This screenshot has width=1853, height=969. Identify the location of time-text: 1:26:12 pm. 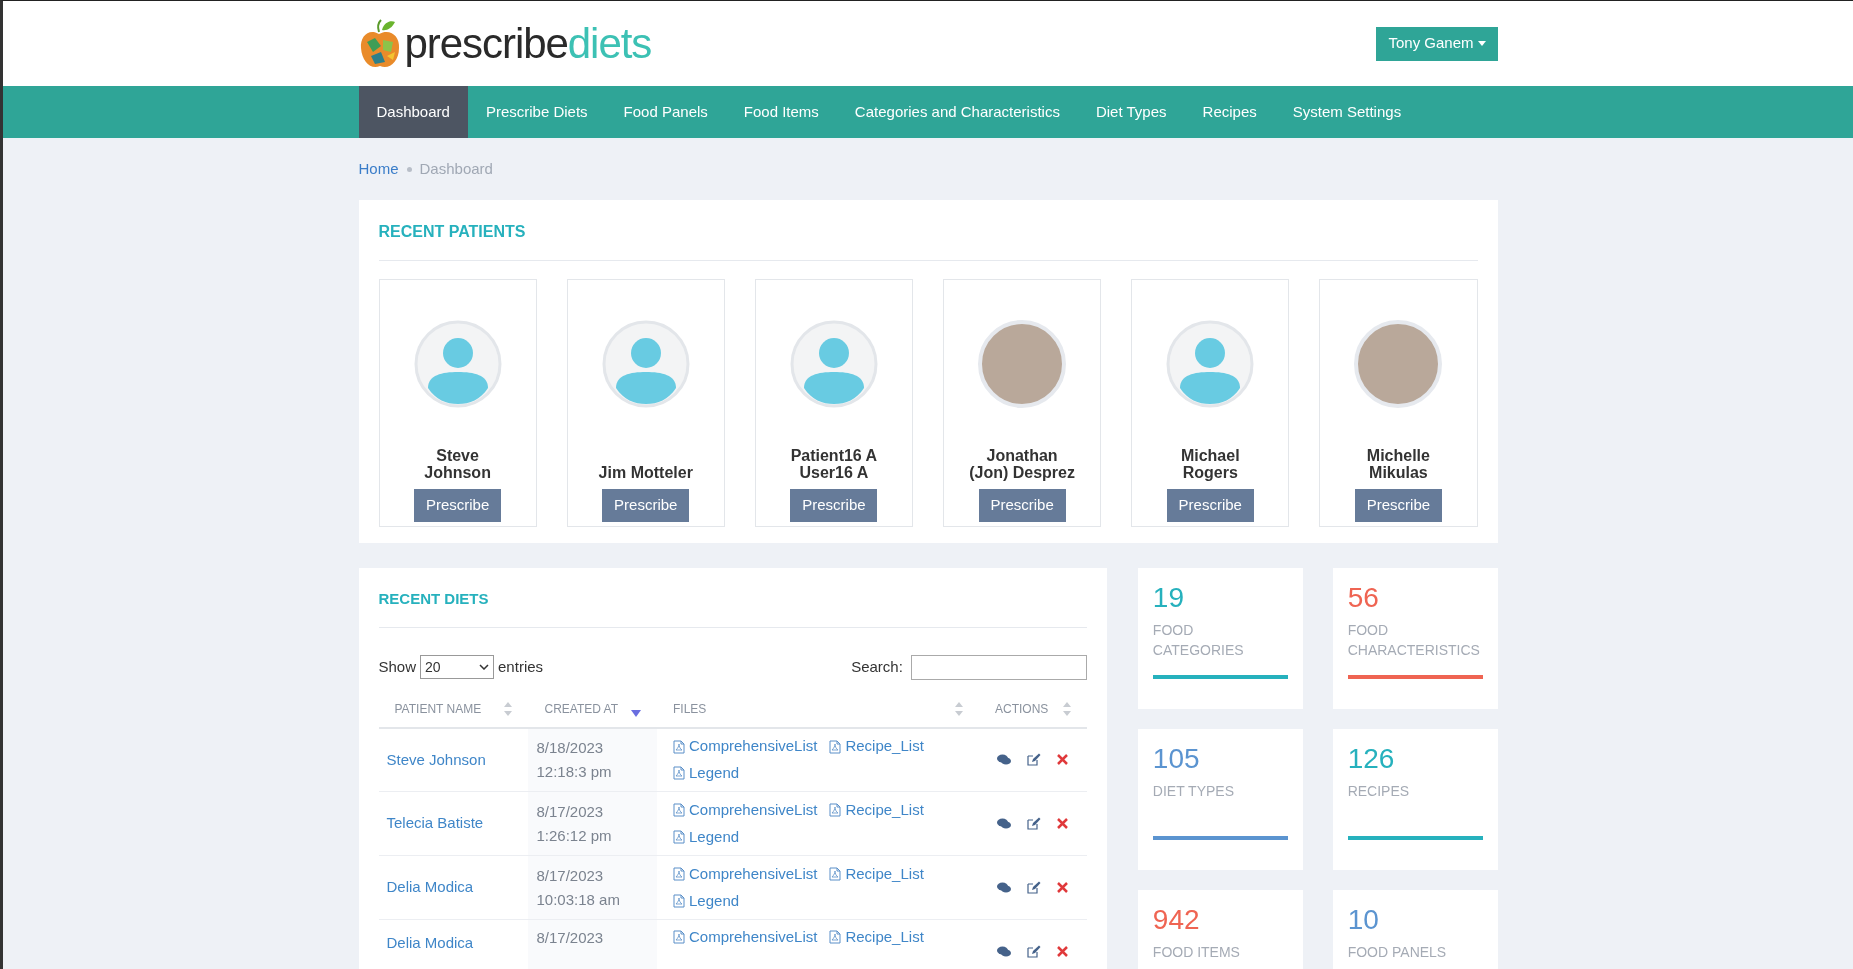
(574, 835).